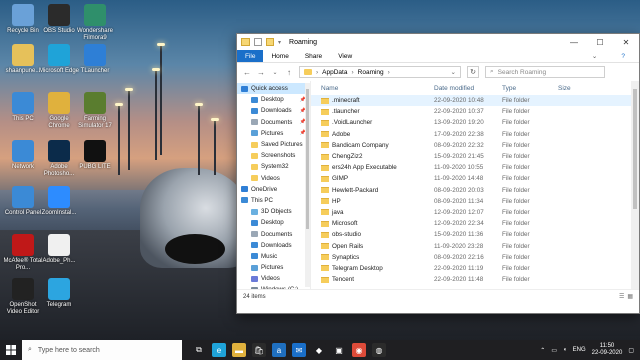 The width and height of the screenshot is (640, 360). What do you see at coordinates (273, 256) in the screenshot?
I see `nav-item-music: Music` at bounding box center [273, 256].